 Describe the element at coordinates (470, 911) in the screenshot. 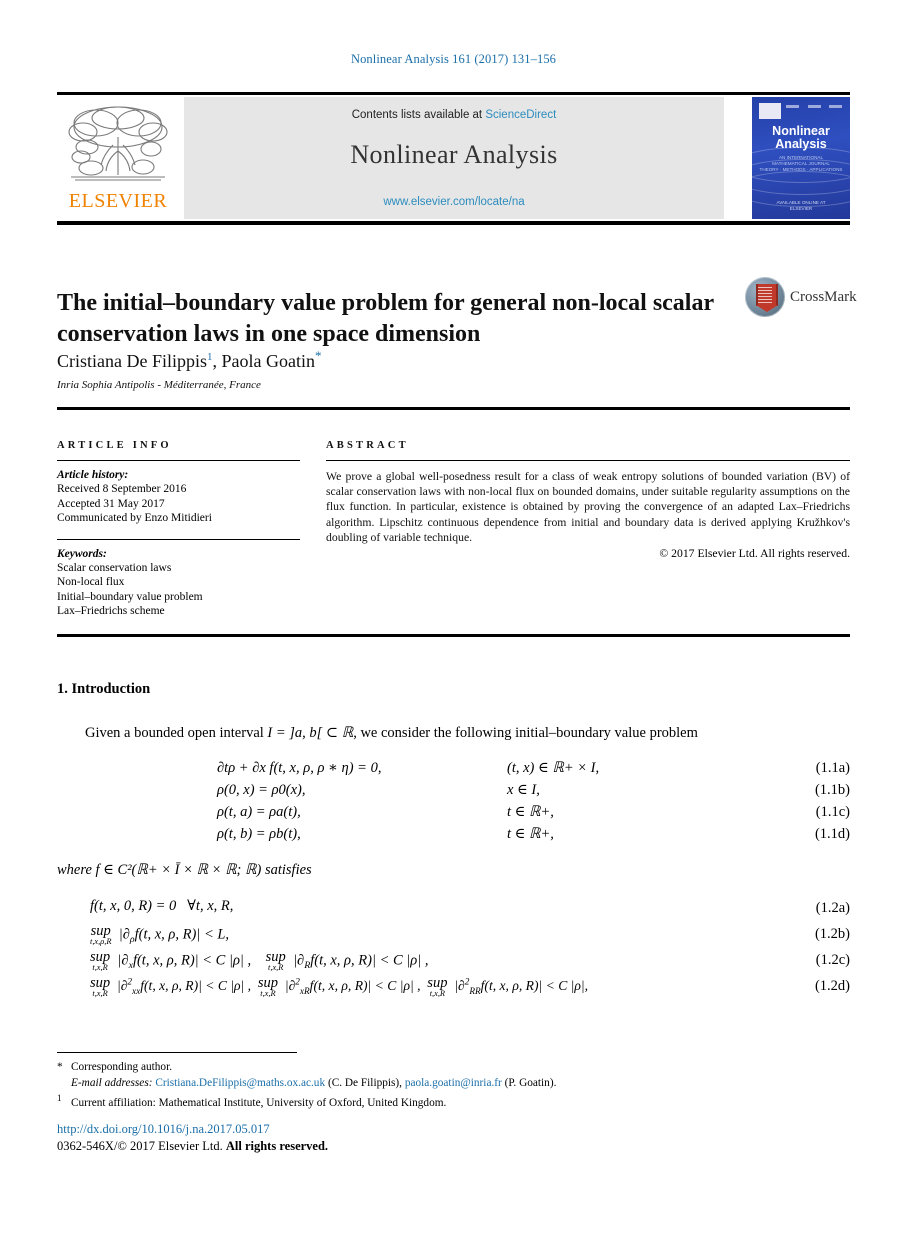

I see `equation-row: f(t, x, 0, R) = 0 ∀t, x, R, (1.2a)` at that location.